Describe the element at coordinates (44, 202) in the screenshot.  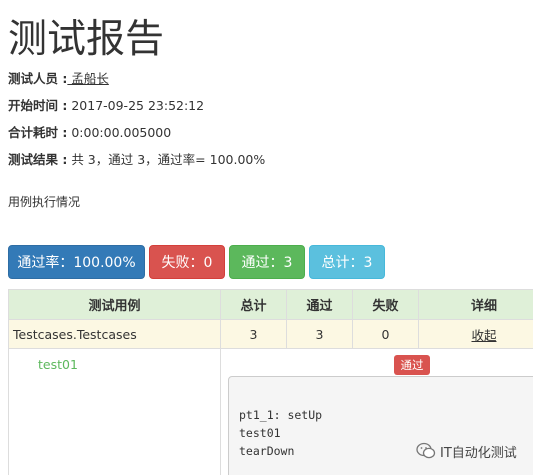
I see `section-note: 用例执行情况` at that location.